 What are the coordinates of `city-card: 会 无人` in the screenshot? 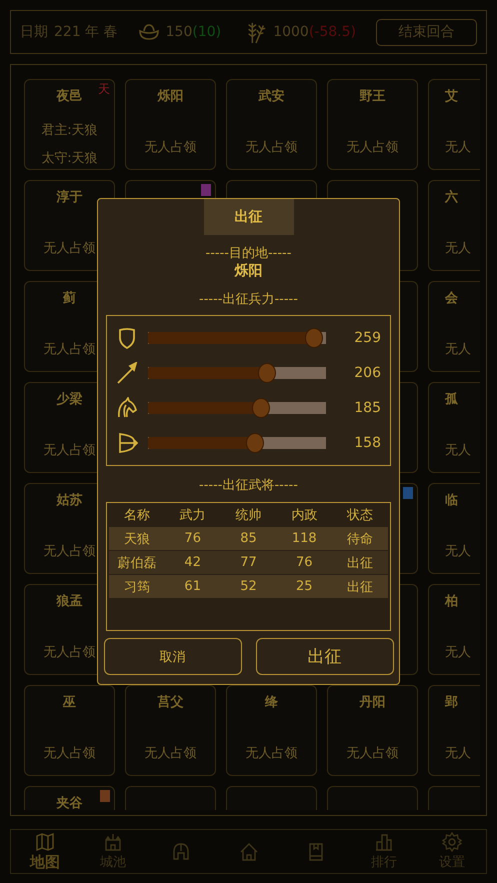 It's located at (454, 326).